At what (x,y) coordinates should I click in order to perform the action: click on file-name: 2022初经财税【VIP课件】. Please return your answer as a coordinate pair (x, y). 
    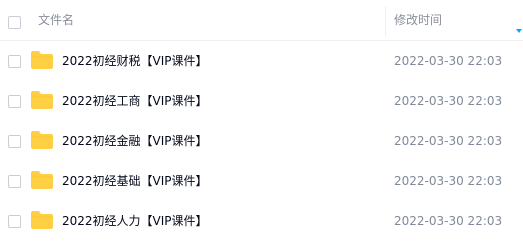
    Looking at the image, I should click on (135, 61).